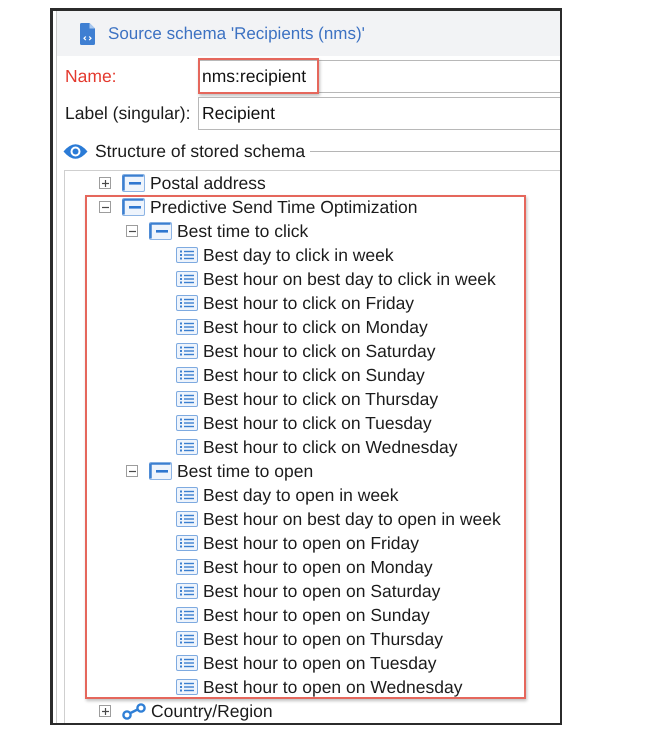 The height and width of the screenshot is (744, 645). Describe the element at coordinates (231, 471) in the screenshot. I see `tree-item: Best time to open` at that location.